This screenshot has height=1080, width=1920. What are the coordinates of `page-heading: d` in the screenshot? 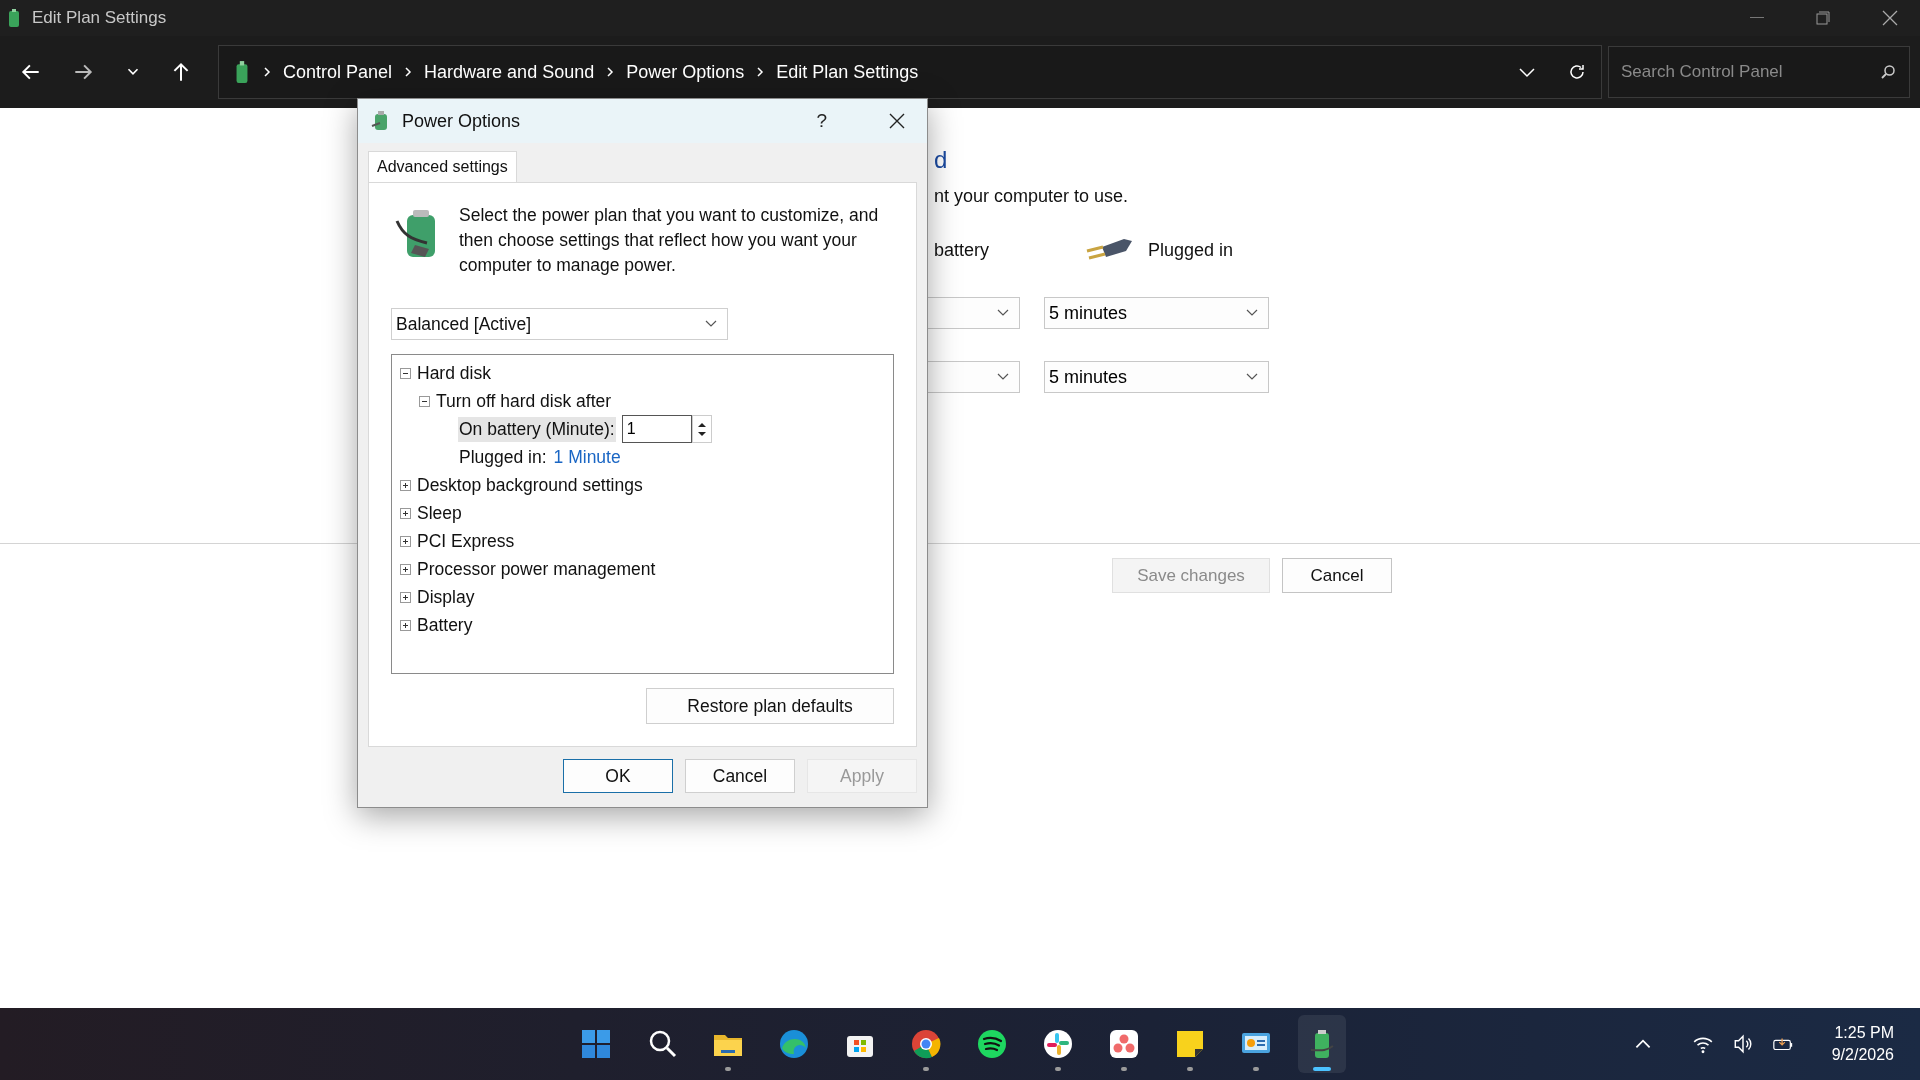 It's located at (941, 160).